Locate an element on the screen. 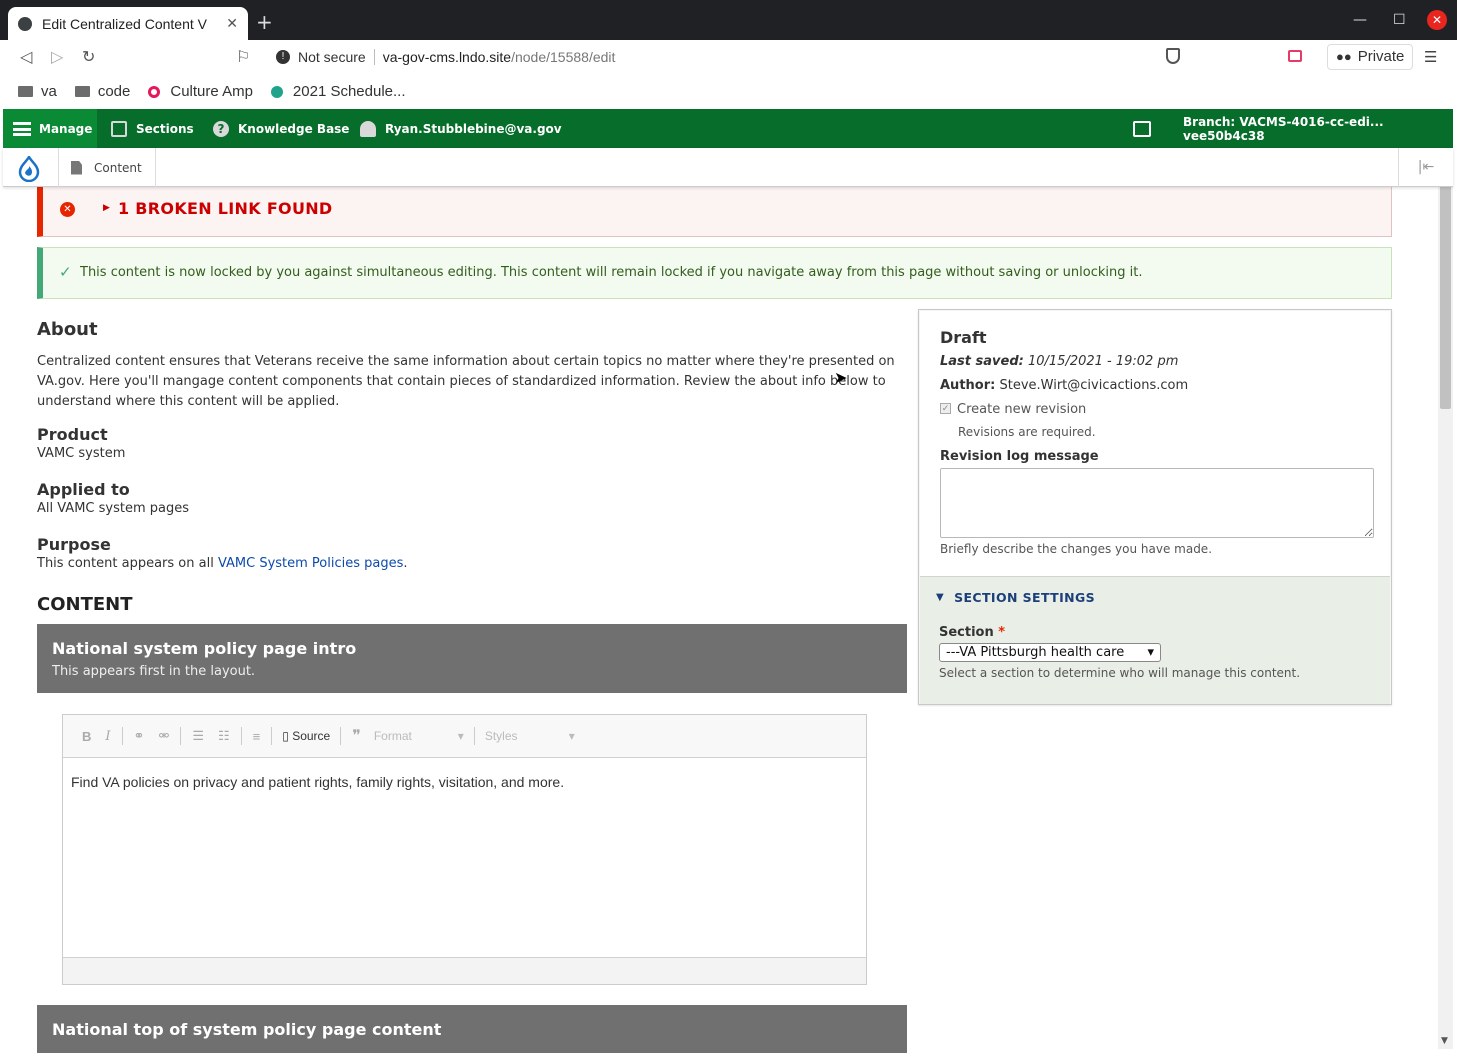 The image size is (1457, 1053). moderation-state: Draft is located at coordinates (963, 337).